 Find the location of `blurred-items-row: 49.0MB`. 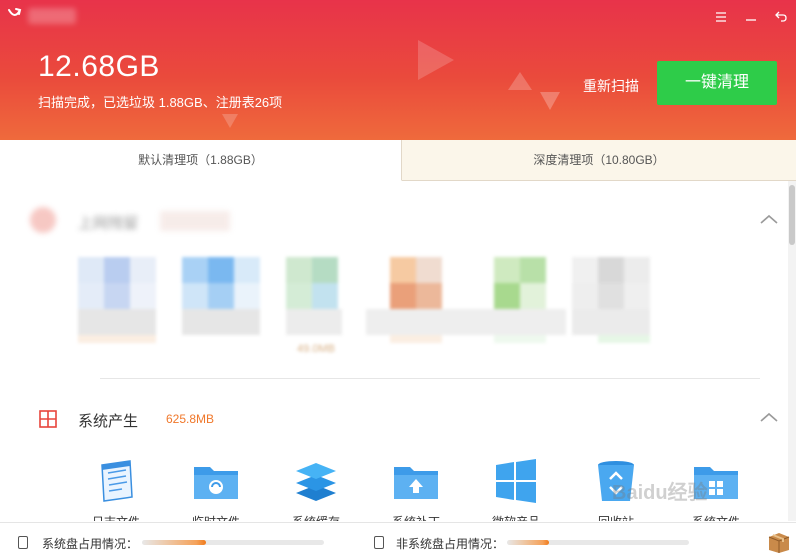

blurred-items-row: 49.0MB is located at coordinates (370, 311).